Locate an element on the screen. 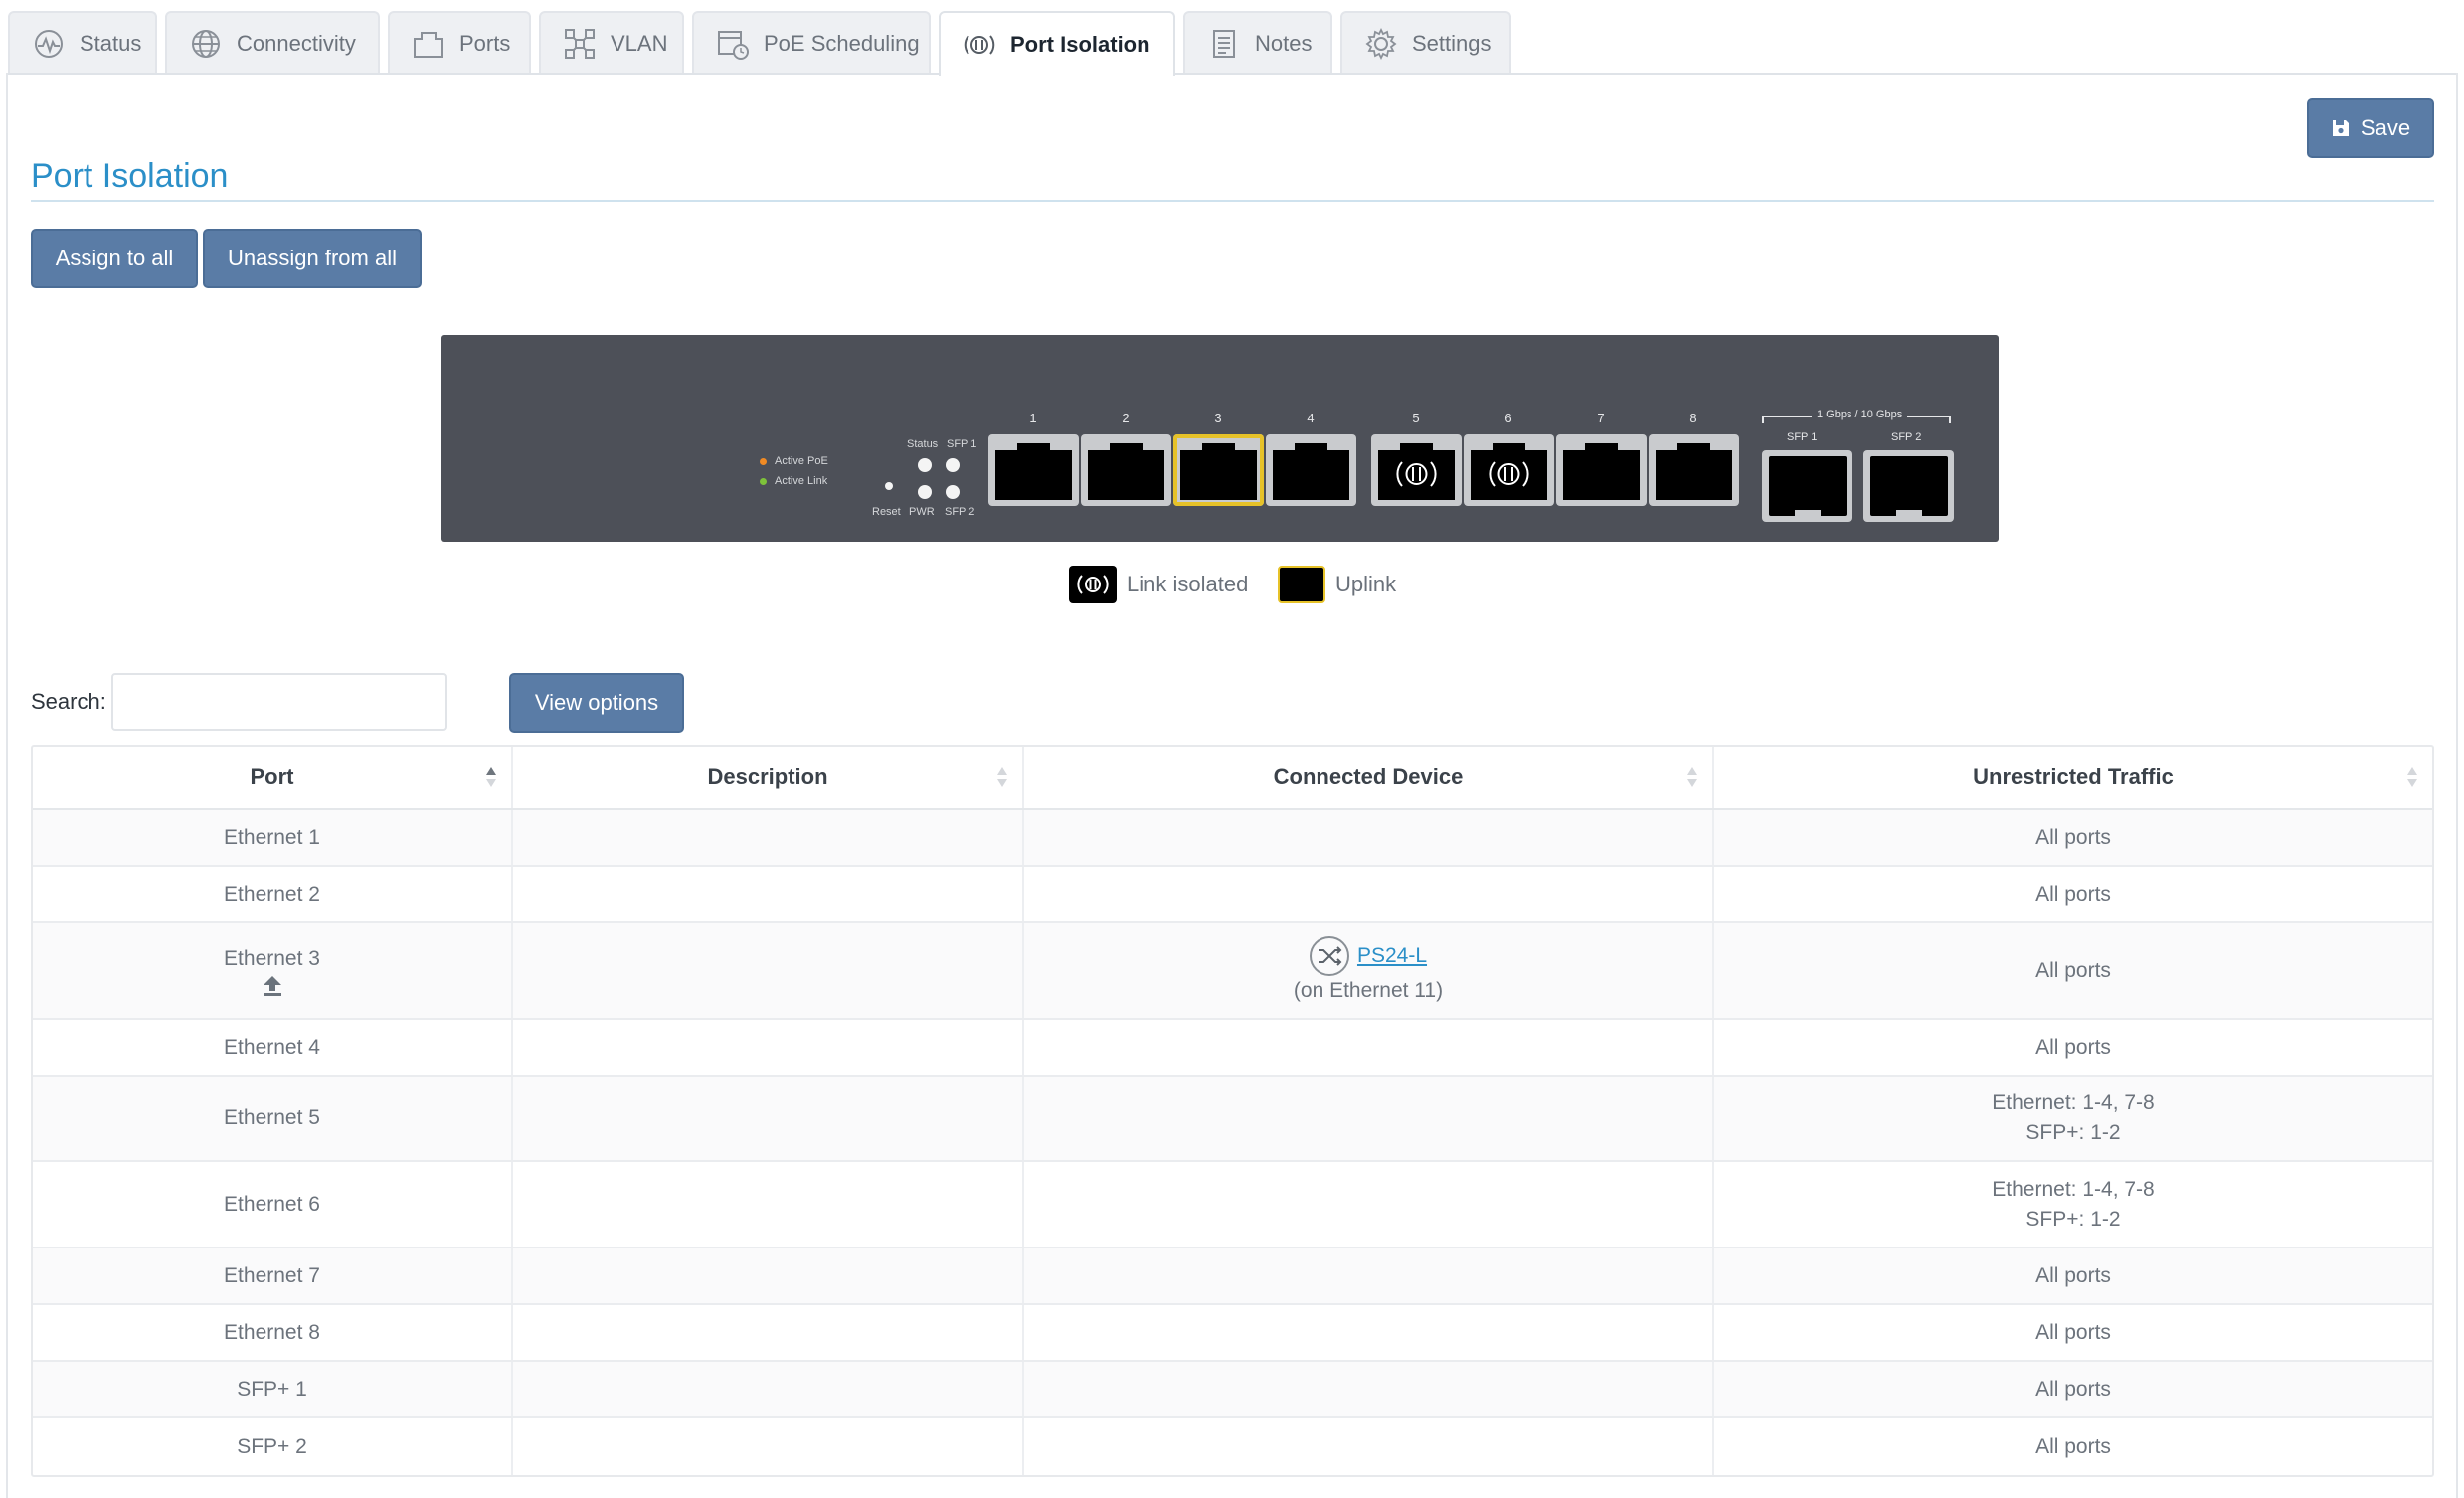 This screenshot has width=2464, height=1498. table-row: Ethernet 8 All ports is located at coordinates (1232, 1333).